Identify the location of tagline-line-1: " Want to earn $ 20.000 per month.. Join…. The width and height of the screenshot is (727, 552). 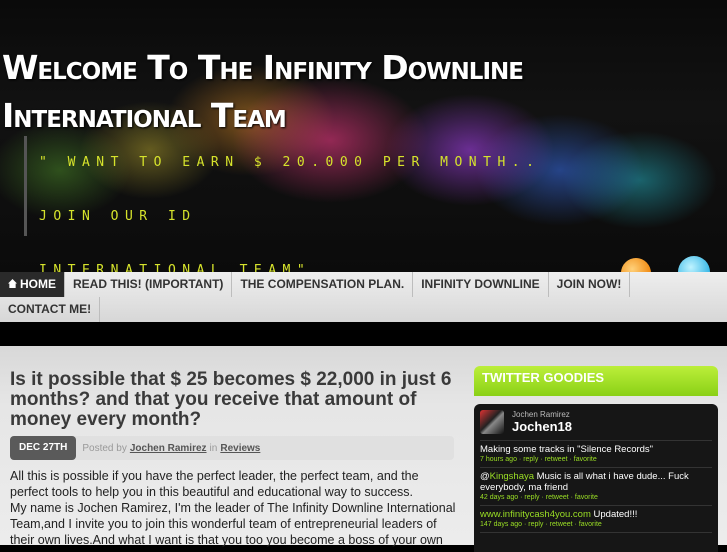
(290, 189).